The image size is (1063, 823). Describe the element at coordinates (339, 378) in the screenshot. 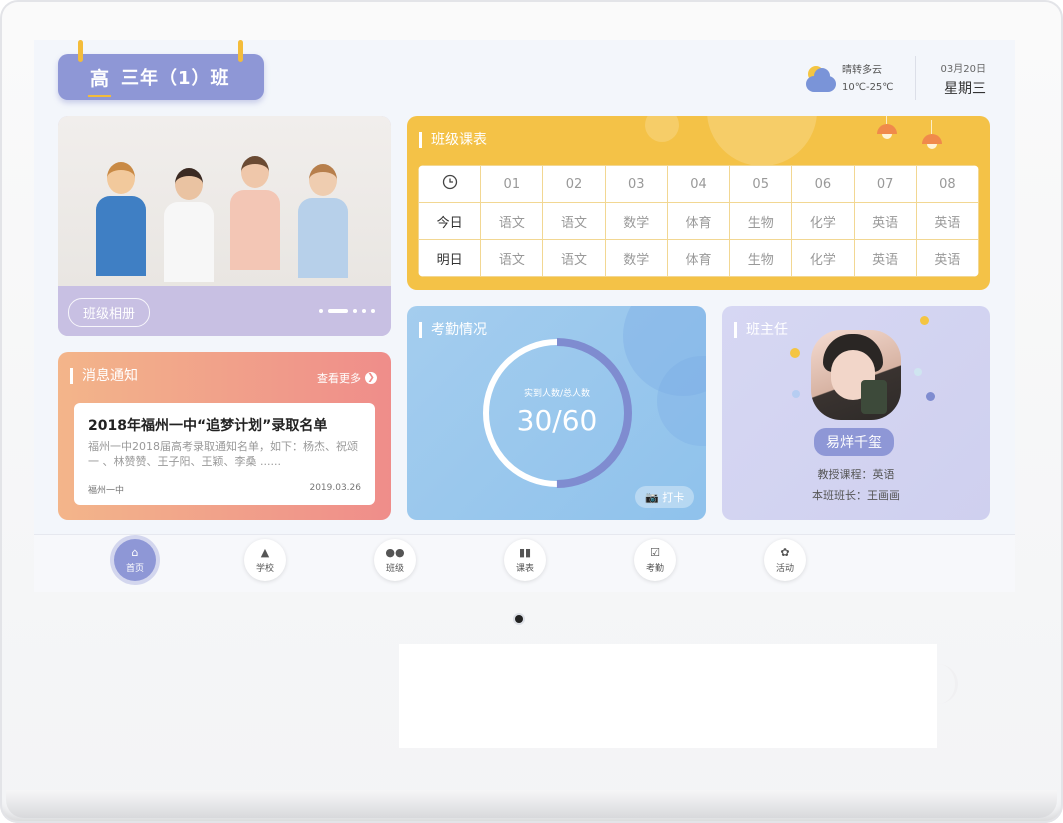

I see `view-more-label: 查看更多` at that location.